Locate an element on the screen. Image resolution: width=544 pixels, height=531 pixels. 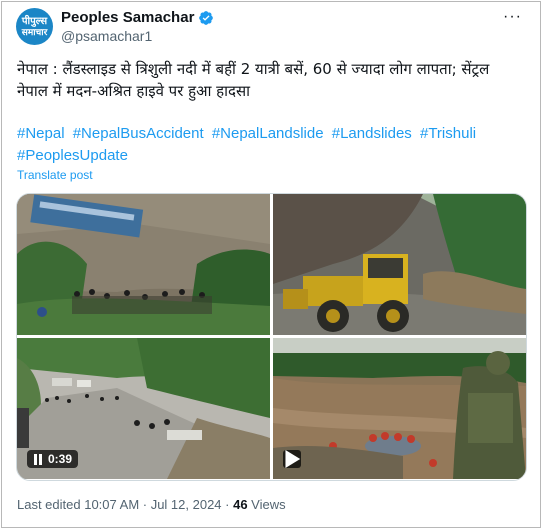
verified-badge-icon is located at coordinates (206, 18).